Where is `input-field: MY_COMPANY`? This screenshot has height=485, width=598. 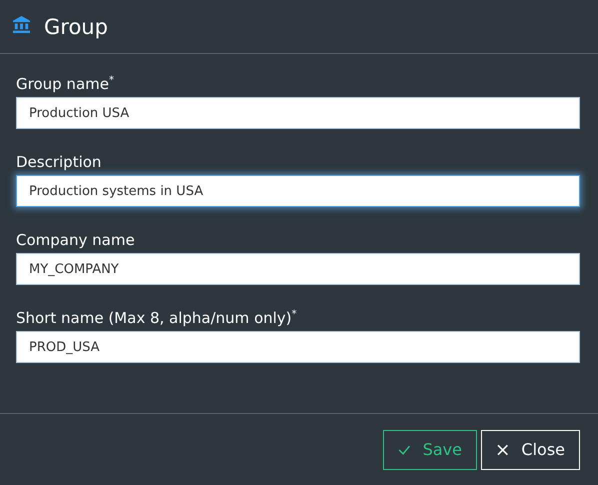 input-field: MY_COMPANY is located at coordinates (298, 269).